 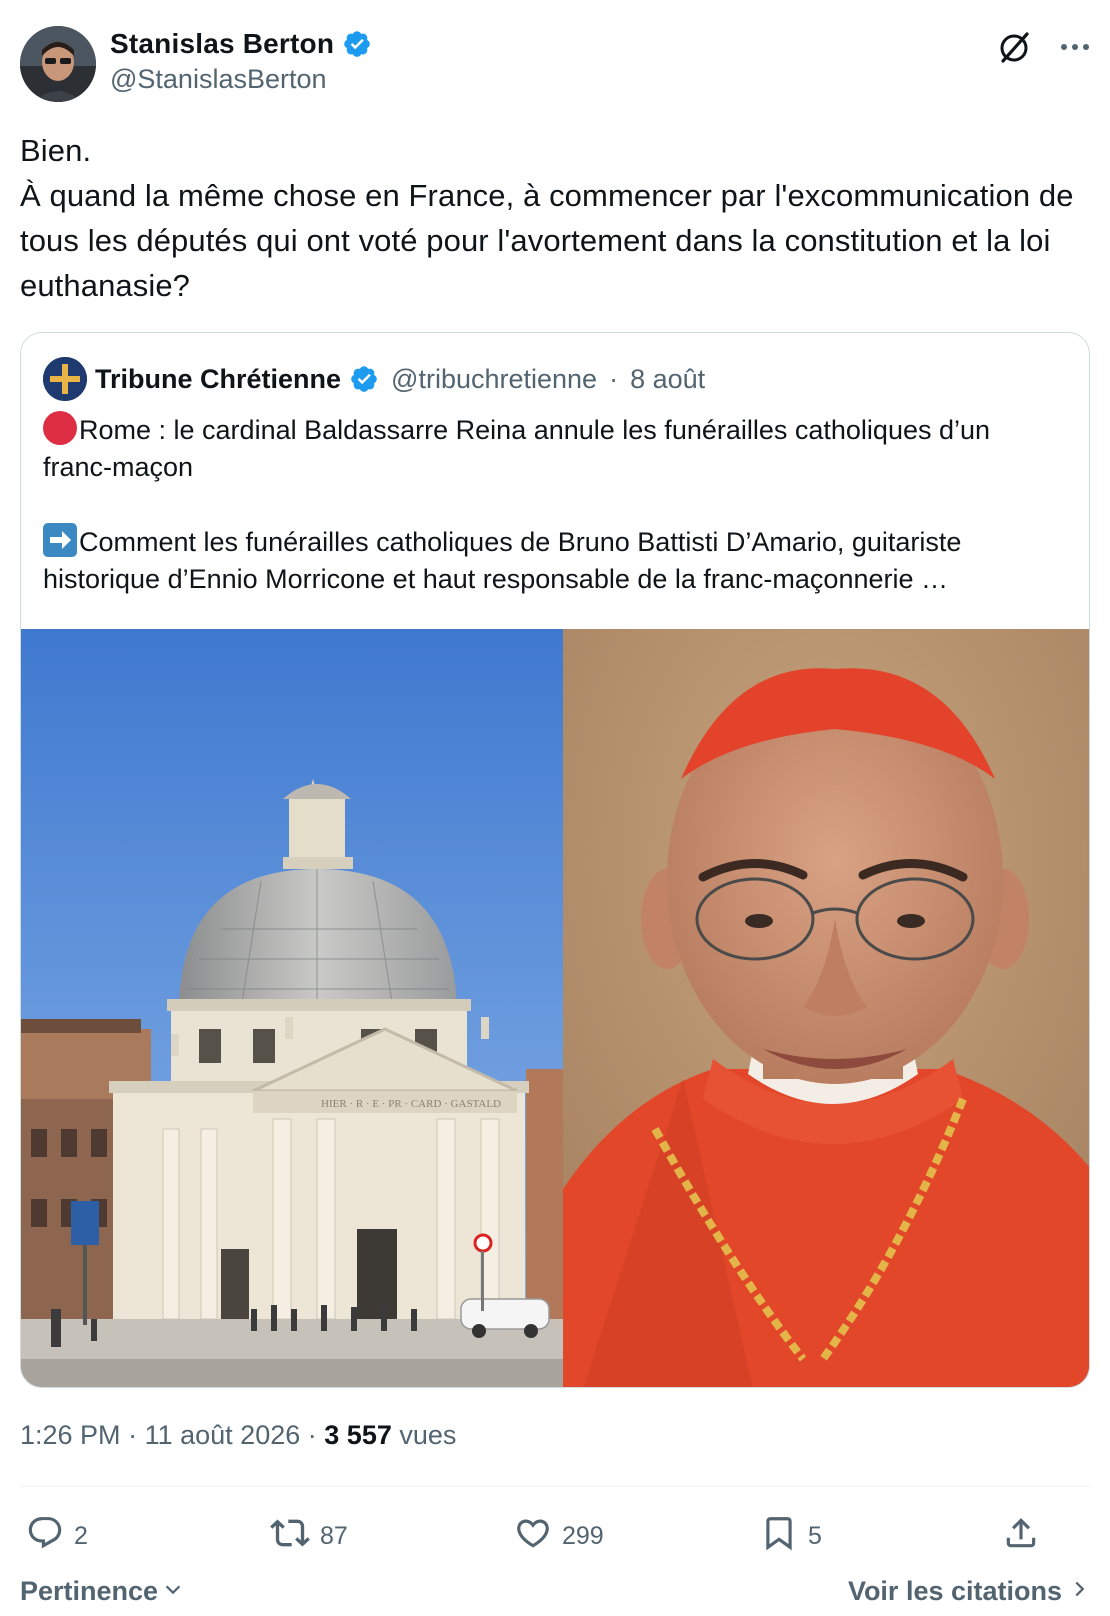 I want to click on action-bar: 2 87 299 5, so click(x=555, y=1536).